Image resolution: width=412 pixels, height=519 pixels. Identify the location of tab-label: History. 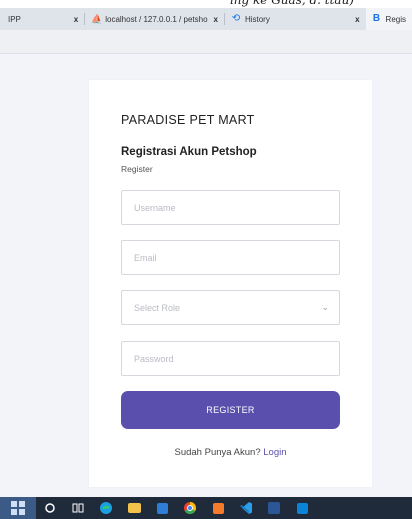
(257, 19).